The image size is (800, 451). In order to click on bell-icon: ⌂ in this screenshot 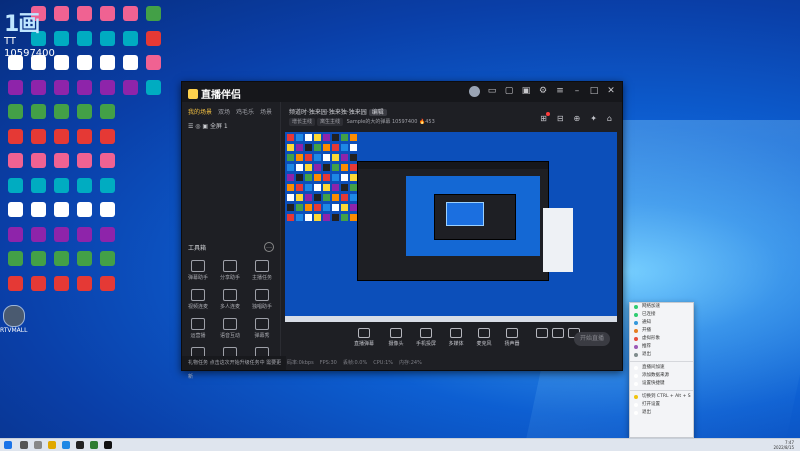, I will do `click(609, 118)`.